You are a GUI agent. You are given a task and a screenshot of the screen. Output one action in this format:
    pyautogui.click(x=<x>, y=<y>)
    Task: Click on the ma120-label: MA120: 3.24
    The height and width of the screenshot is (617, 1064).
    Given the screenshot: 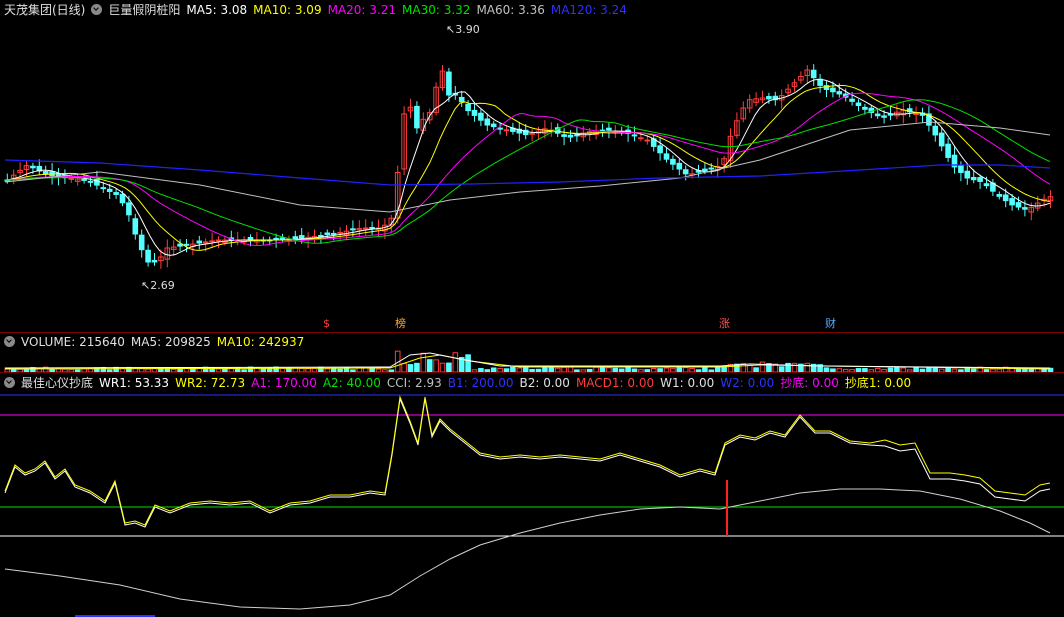 What is the action you would take?
    pyautogui.click(x=588, y=10)
    